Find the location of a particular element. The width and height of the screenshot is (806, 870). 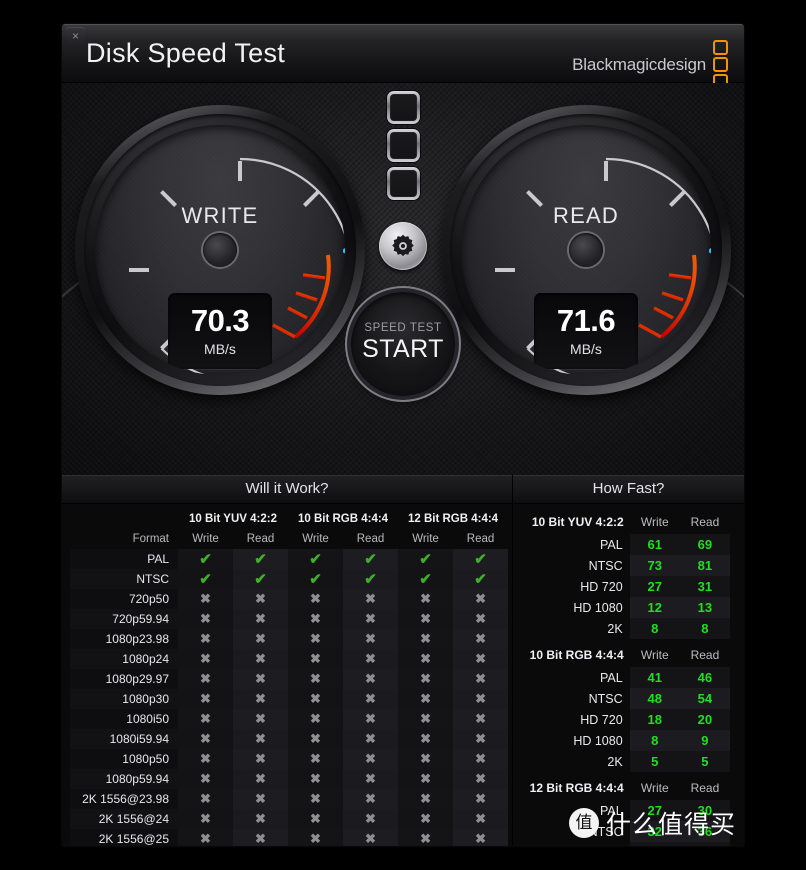

page-title: Disk Speed Test is located at coordinates (186, 53).